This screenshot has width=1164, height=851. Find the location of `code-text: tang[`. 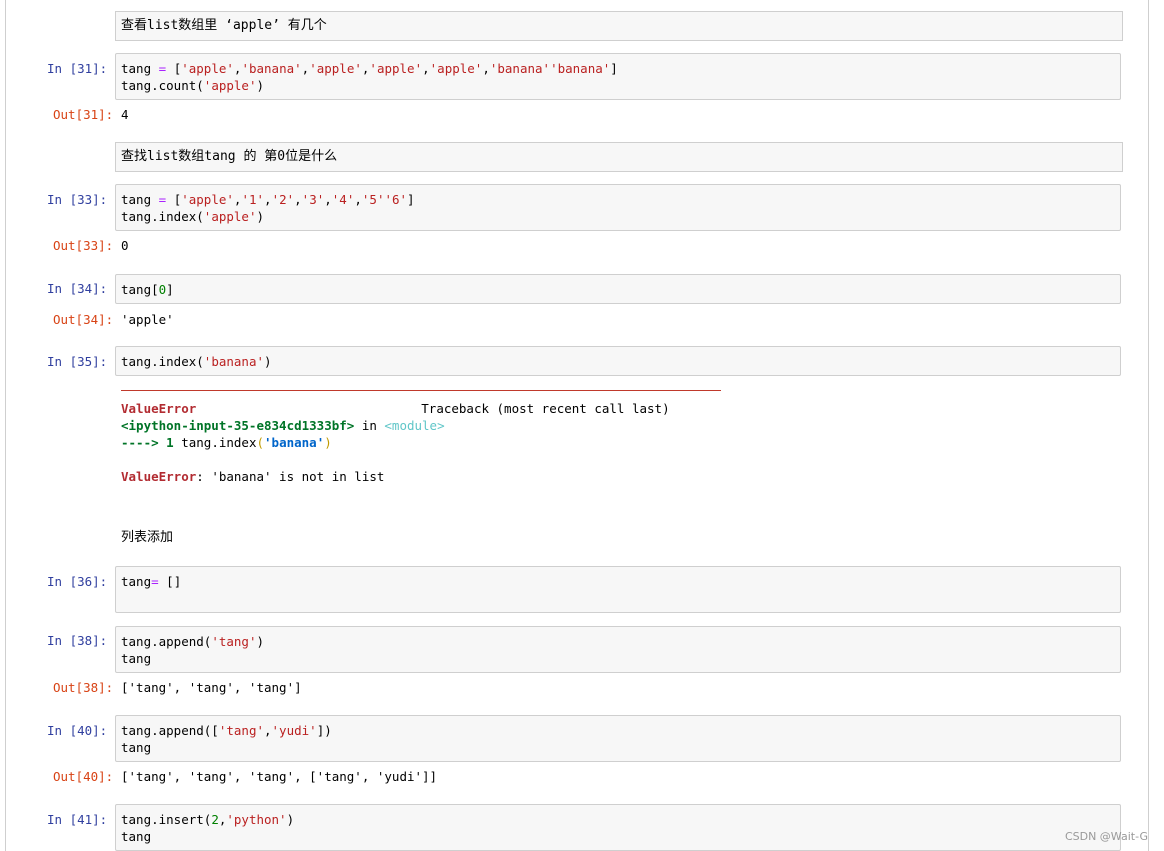

code-text: tang[ is located at coordinates (140, 289).